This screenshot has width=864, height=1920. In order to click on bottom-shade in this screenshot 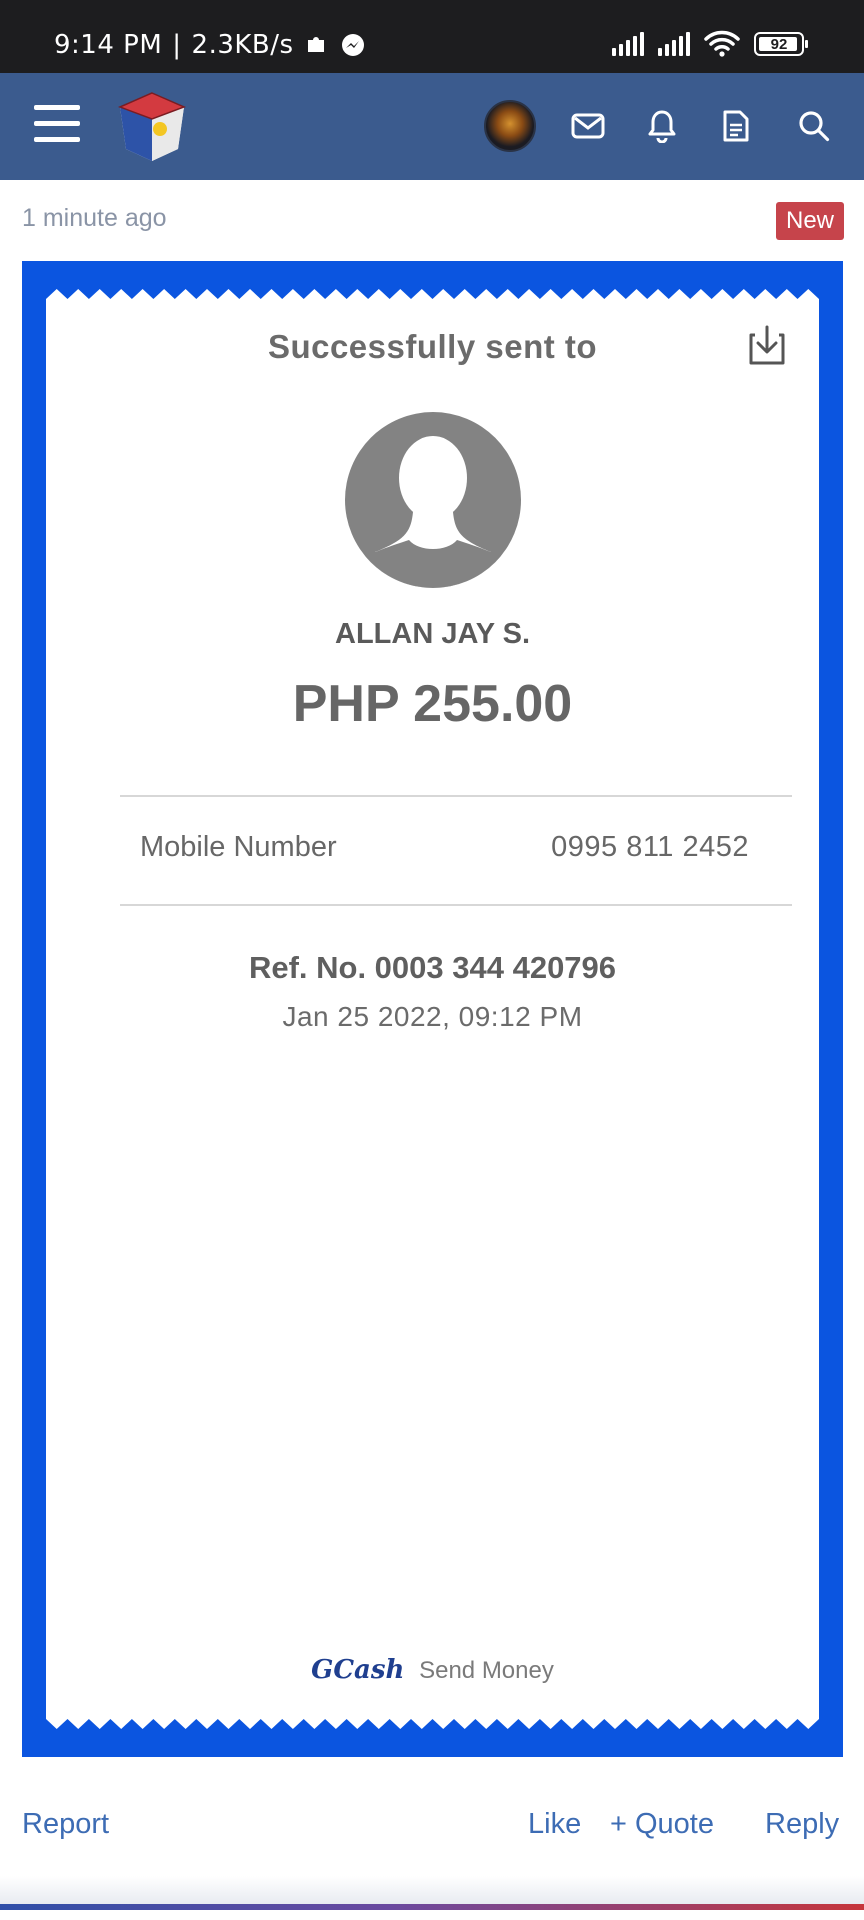, I will do `click(432, 1890)`.